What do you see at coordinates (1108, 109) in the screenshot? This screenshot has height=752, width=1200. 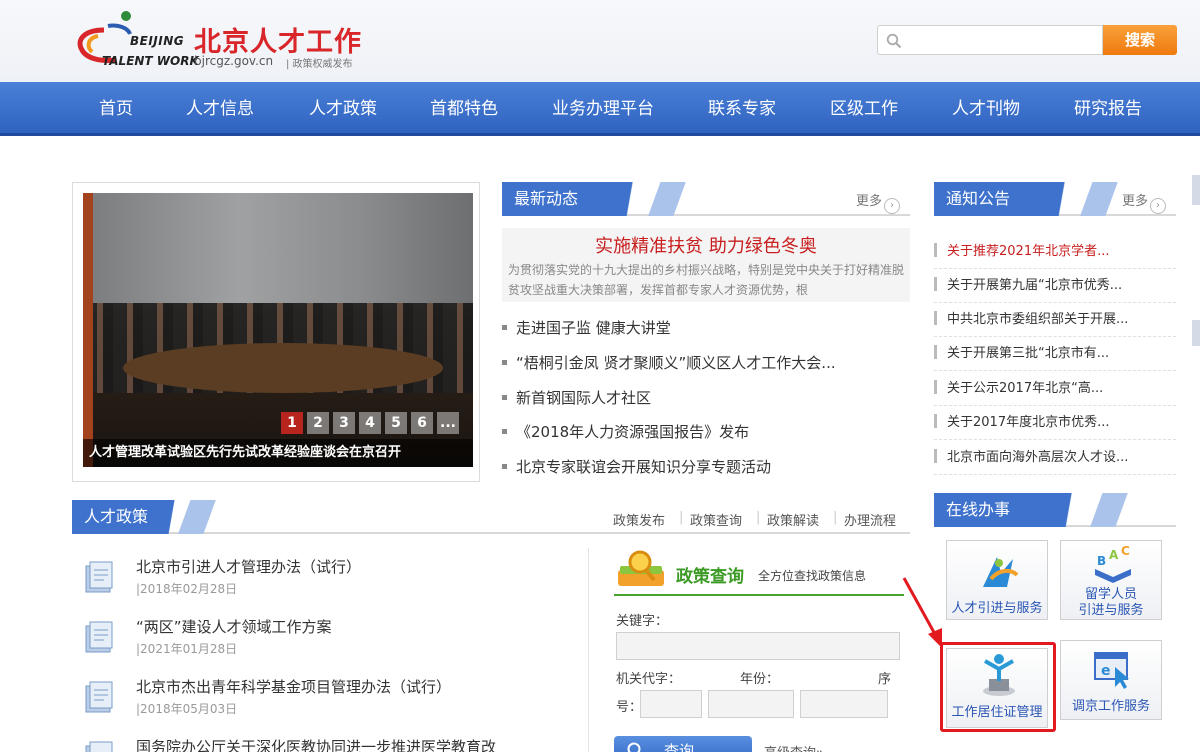 I see `nav-item-research-reports: 研究报告` at bounding box center [1108, 109].